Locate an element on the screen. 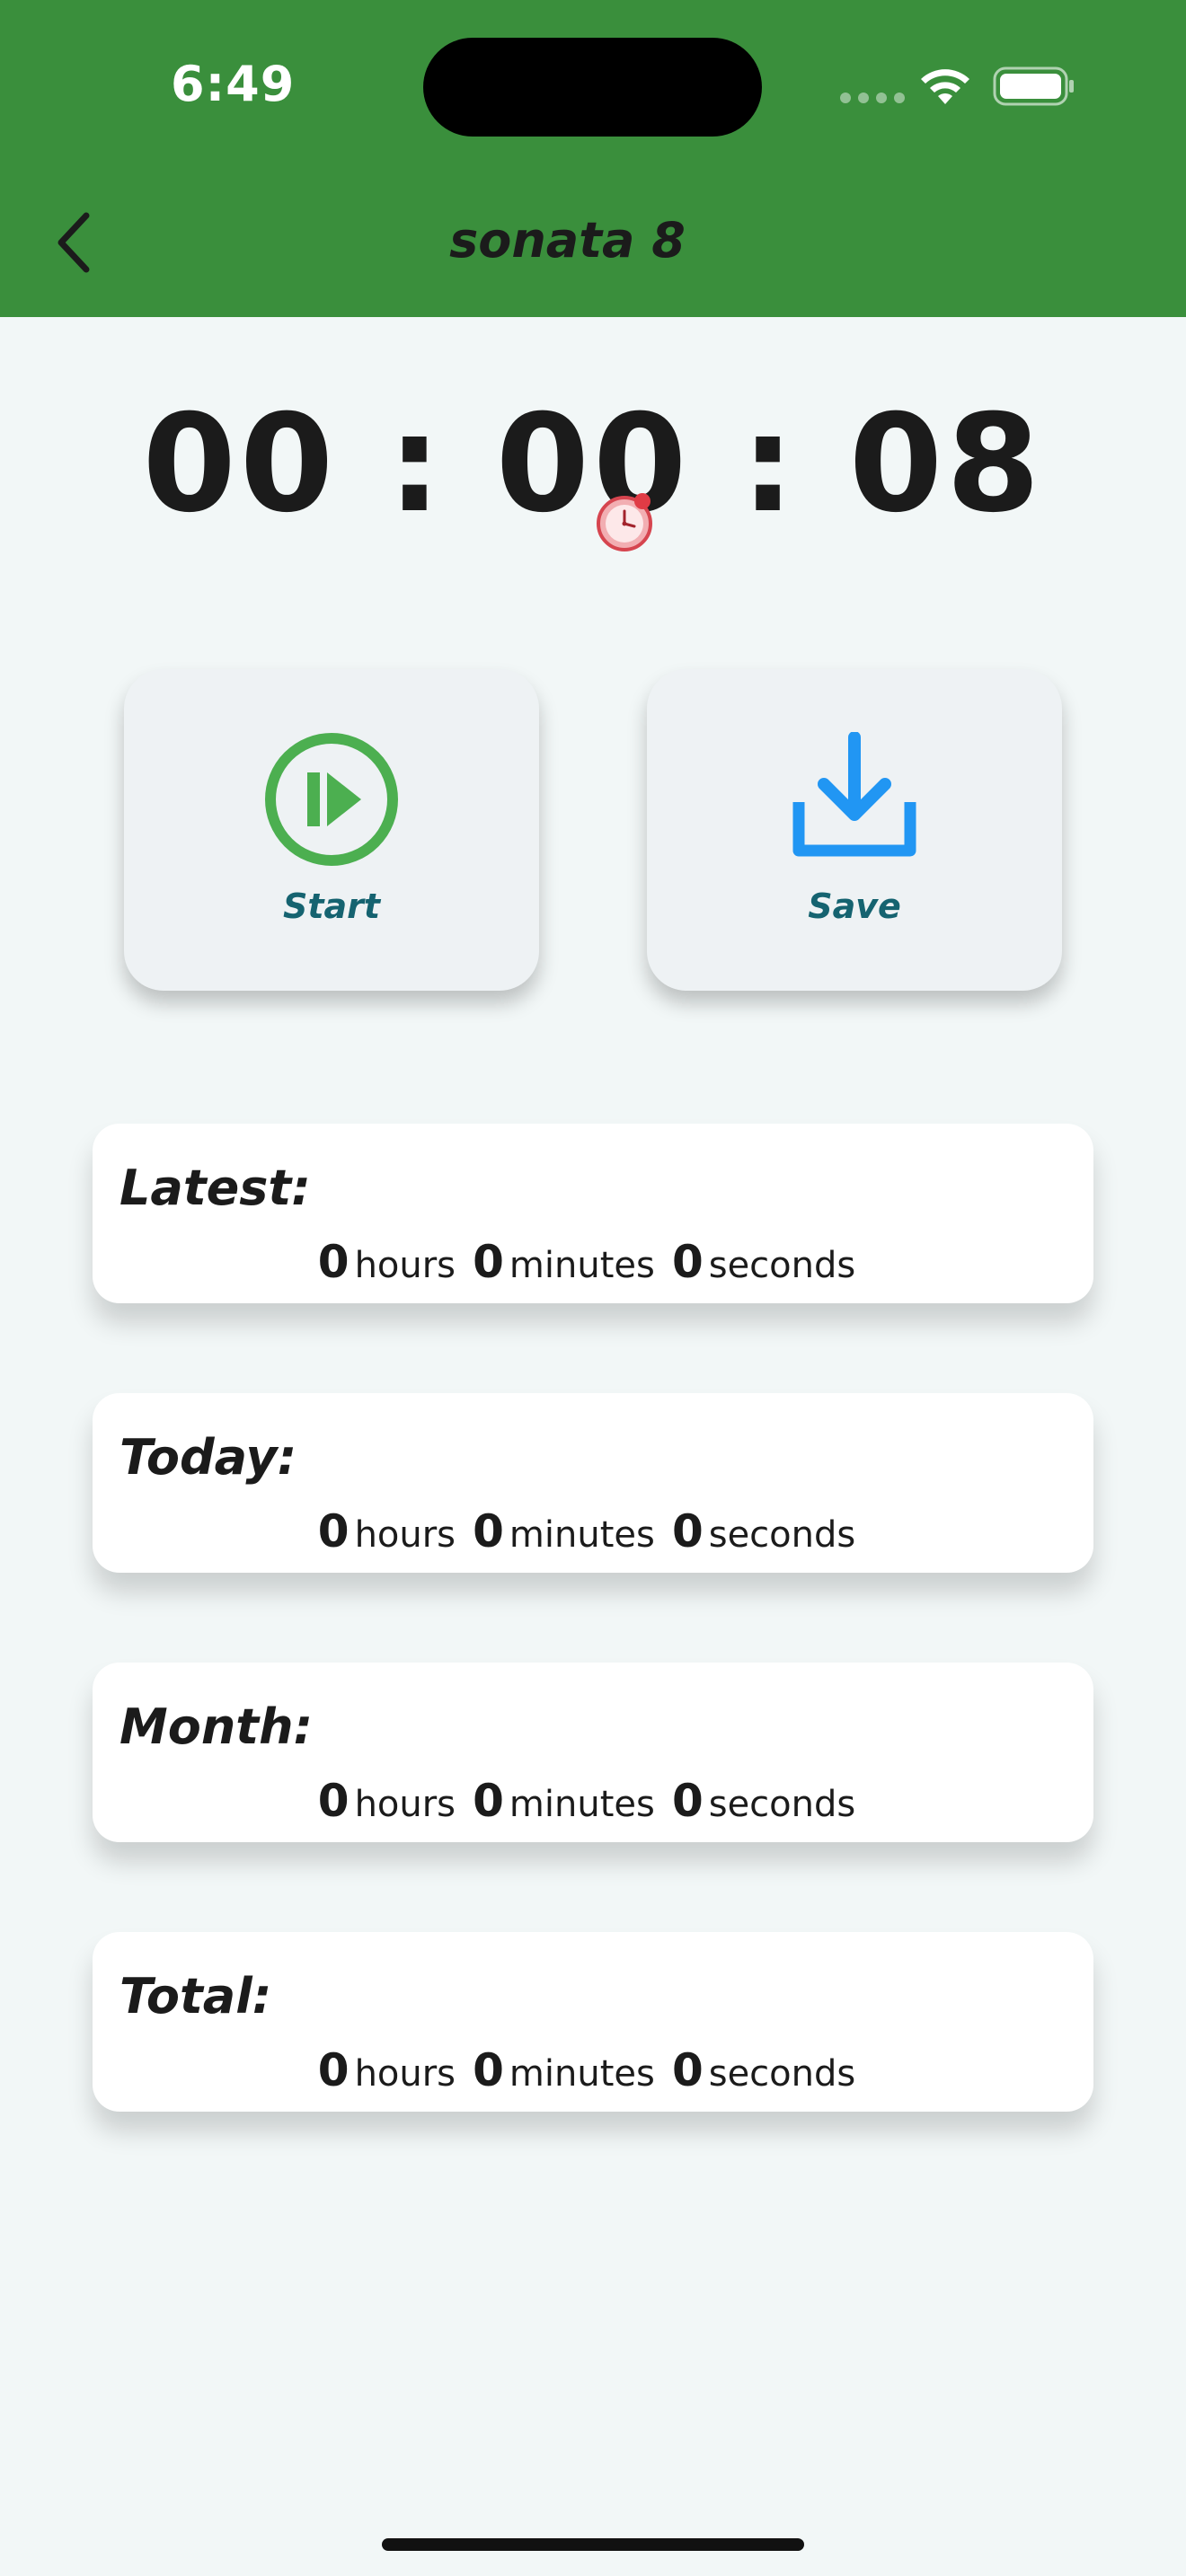  start-button: Start is located at coordinates (331, 830).